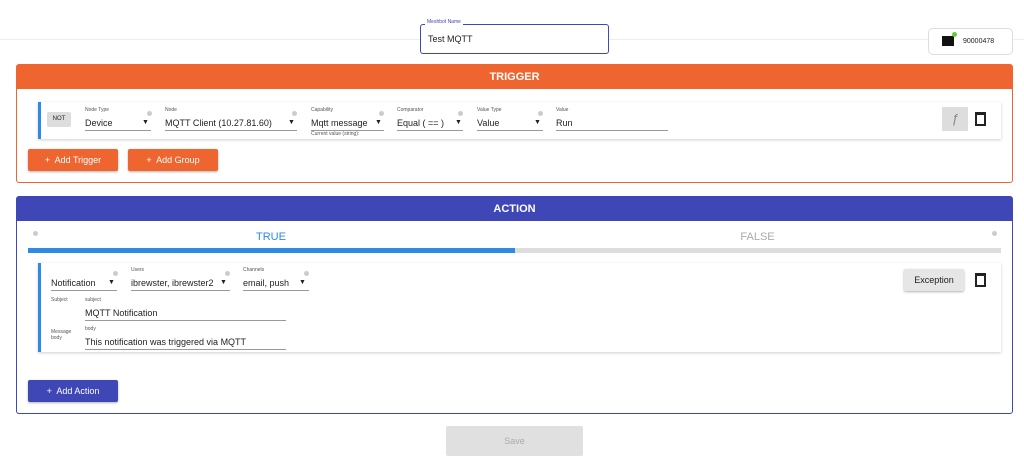  Describe the element at coordinates (955, 119) in the screenshot. I see `function-icon: ƒ` at that location.